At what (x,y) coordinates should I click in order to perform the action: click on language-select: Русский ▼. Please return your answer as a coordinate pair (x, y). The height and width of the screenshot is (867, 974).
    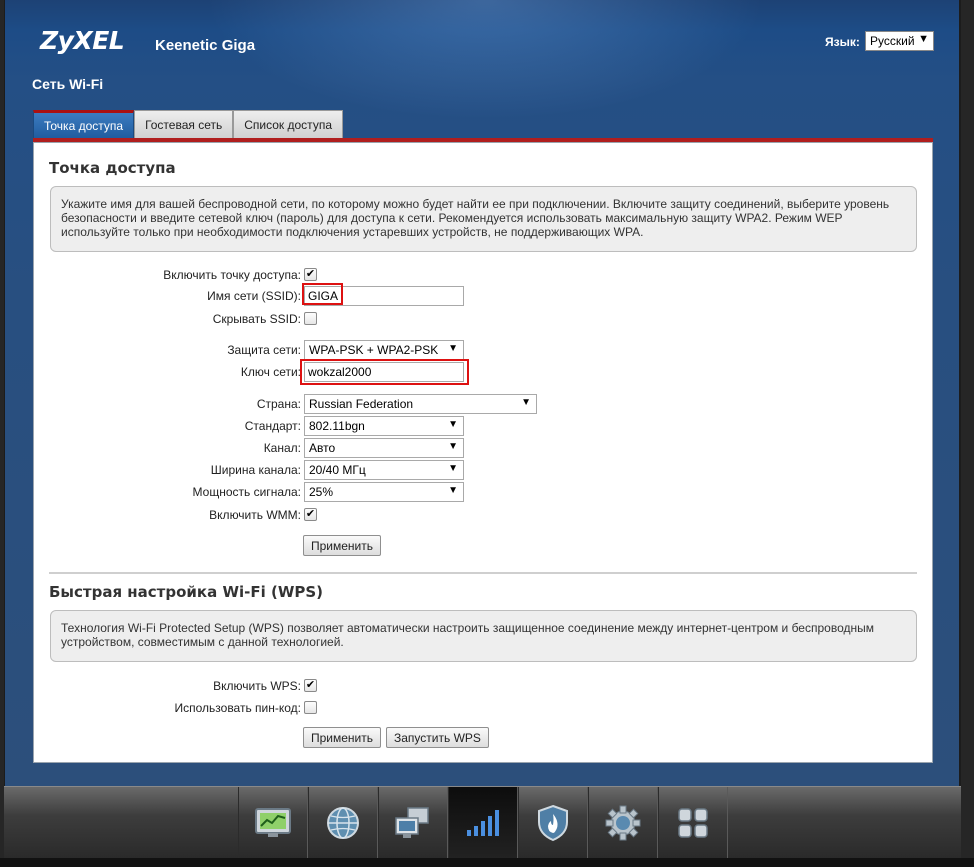
    Looking at the image, I should click on (899, 41).